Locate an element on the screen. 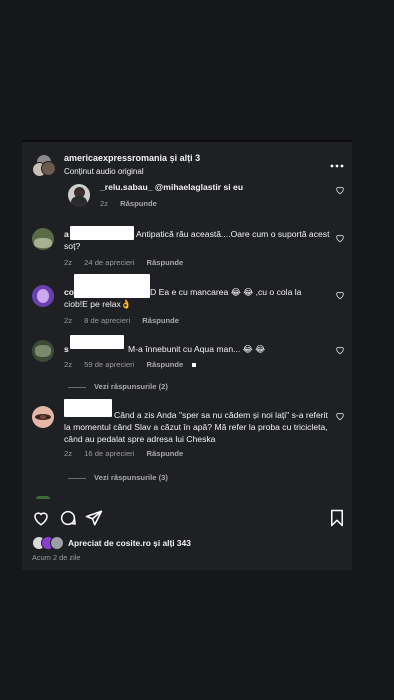  view-replies-button: Vezi răspunsurile (2) is located at coordinates (118, 386).